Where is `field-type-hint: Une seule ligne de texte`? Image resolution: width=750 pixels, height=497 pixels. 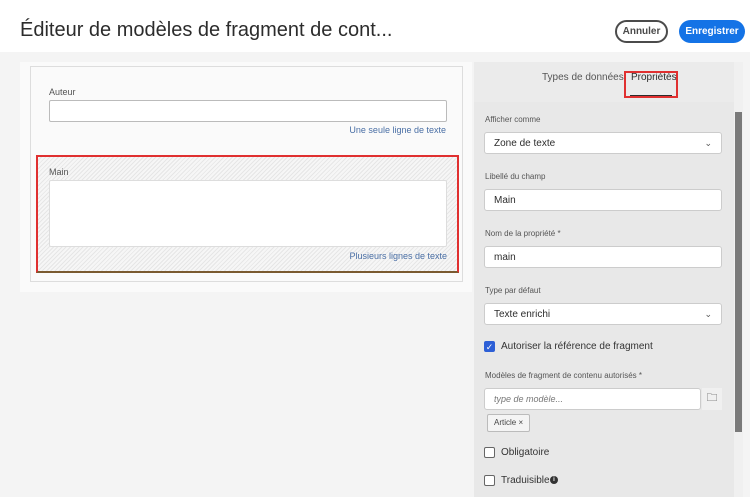
field-type-hint: Une seule ligne de texte is located at coordinates (397, 130).